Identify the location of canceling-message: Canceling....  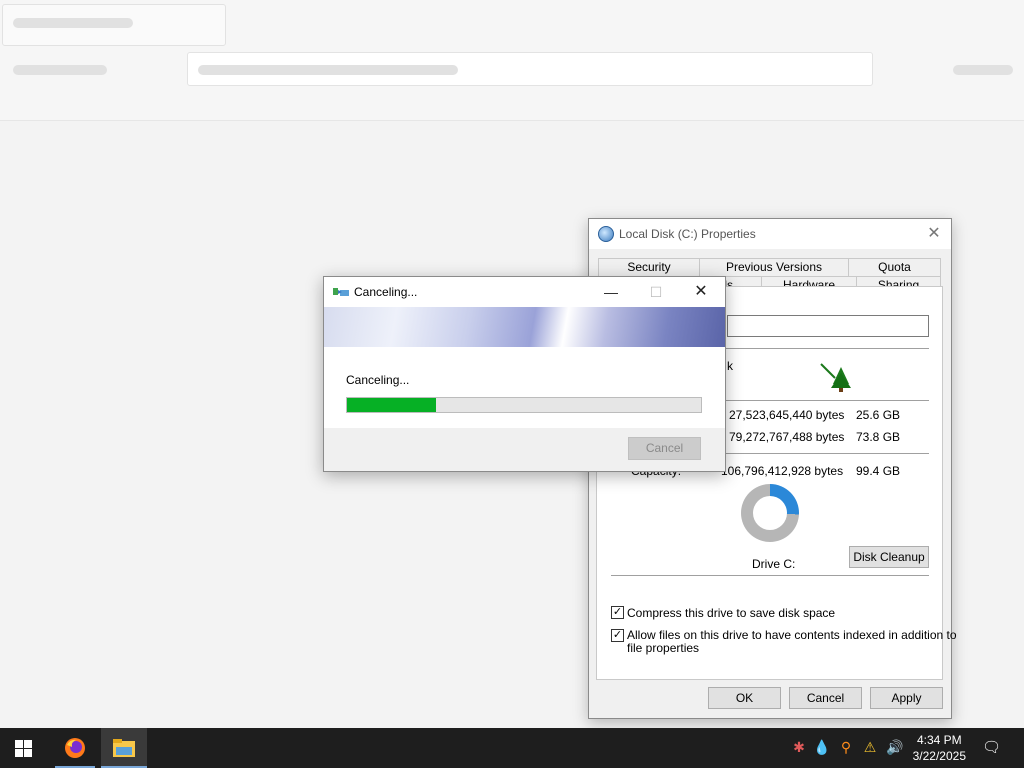
(378, 380).